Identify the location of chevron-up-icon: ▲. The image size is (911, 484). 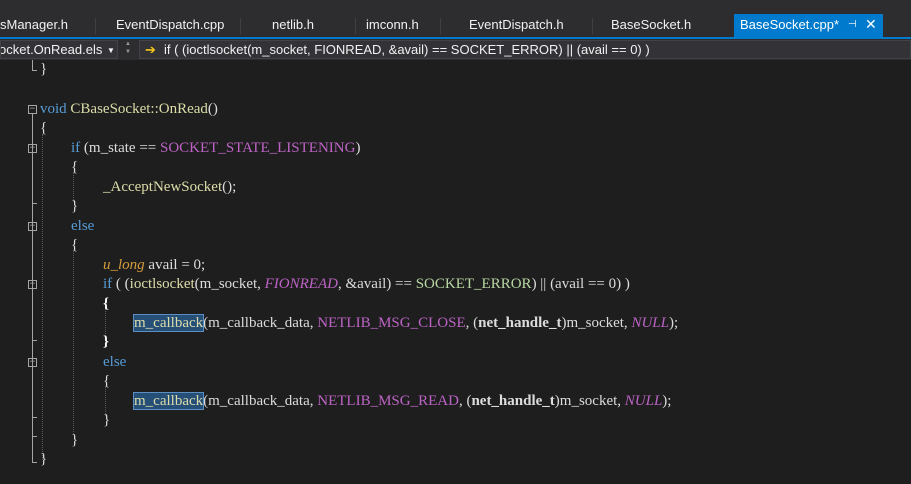
(128, 44).